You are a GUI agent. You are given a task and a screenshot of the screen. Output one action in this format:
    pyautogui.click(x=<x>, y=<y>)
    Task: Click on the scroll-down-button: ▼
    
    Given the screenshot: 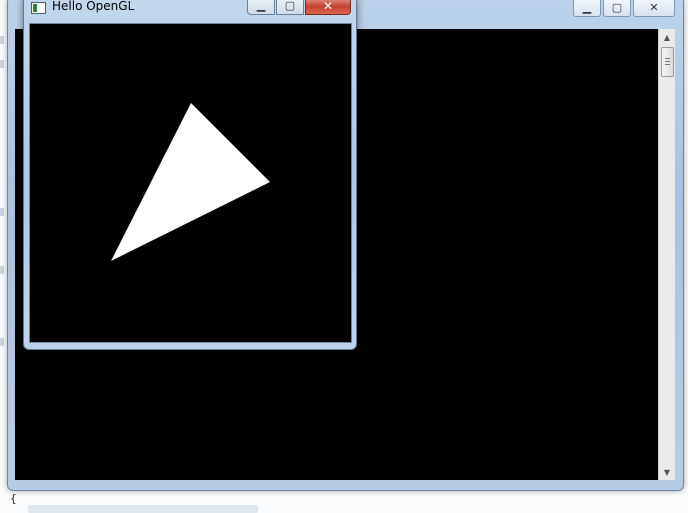 What is the action you would take?
    pyautogui.click(x=667, y=472)
    